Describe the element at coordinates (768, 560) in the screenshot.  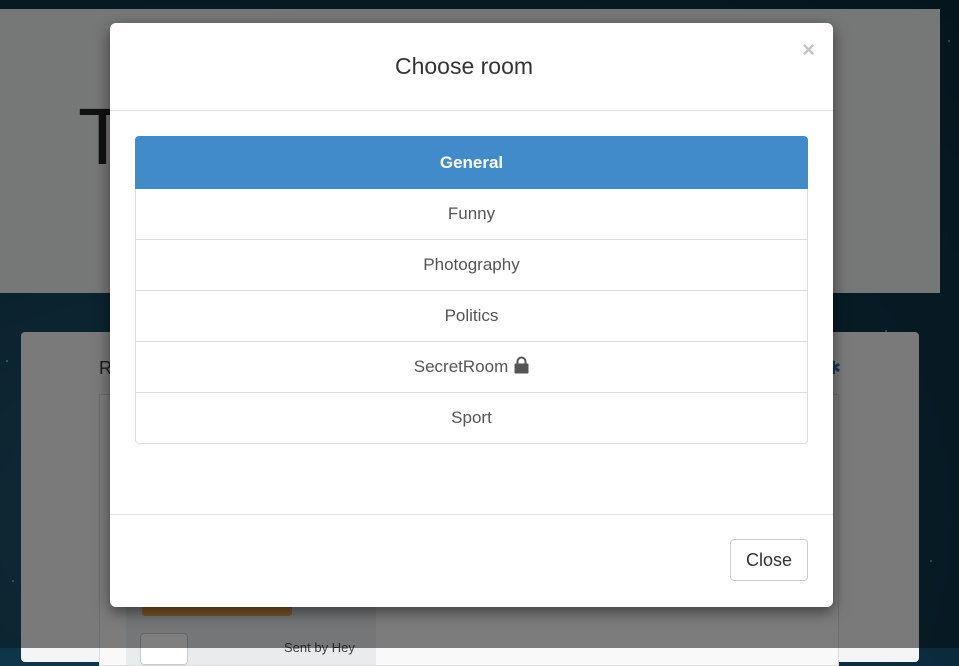
I see `close-button: Close` at that location.